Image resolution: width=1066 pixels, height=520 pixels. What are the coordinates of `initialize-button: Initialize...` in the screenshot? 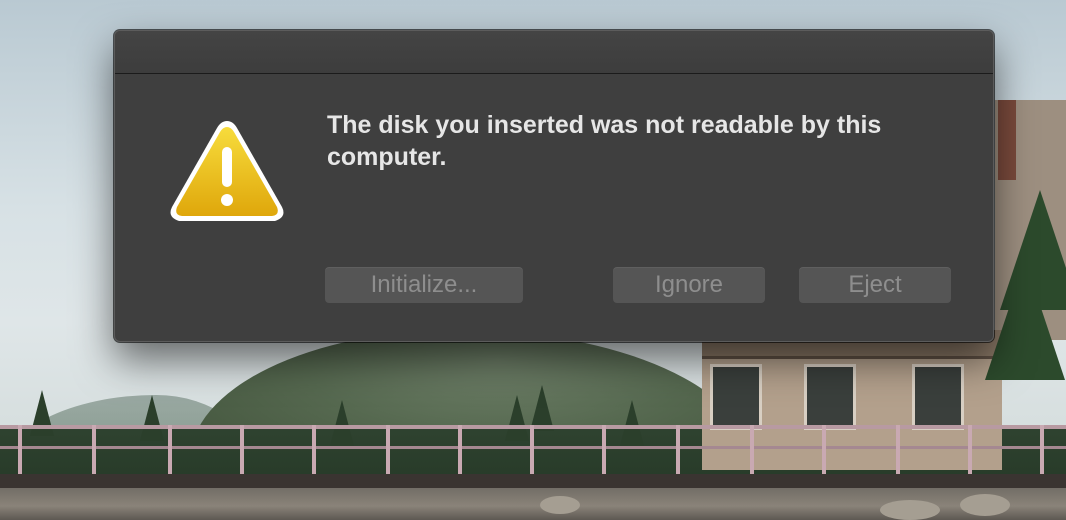 It's located at (424, 285).